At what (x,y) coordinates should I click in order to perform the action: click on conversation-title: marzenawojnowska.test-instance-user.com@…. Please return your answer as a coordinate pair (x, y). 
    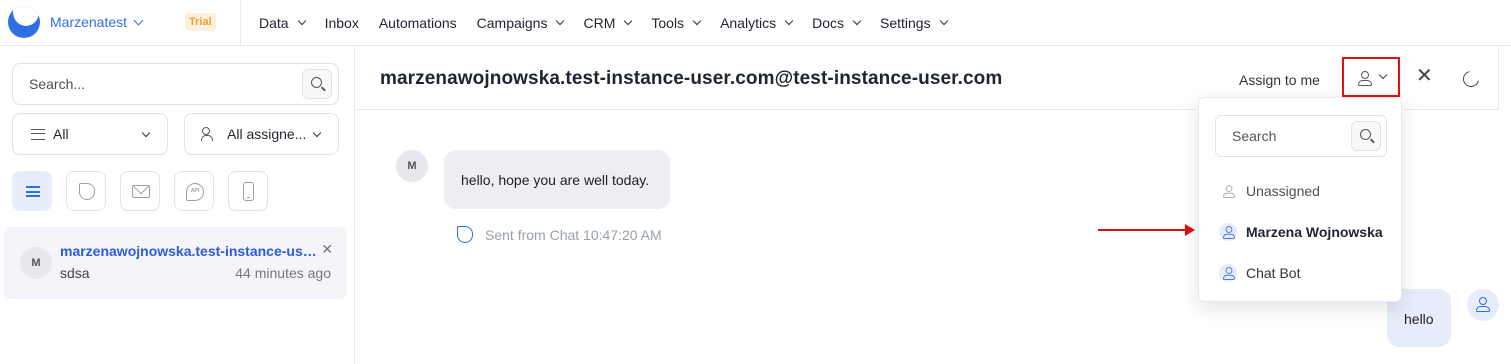
    Looking at the image, I should click on (191, 251).